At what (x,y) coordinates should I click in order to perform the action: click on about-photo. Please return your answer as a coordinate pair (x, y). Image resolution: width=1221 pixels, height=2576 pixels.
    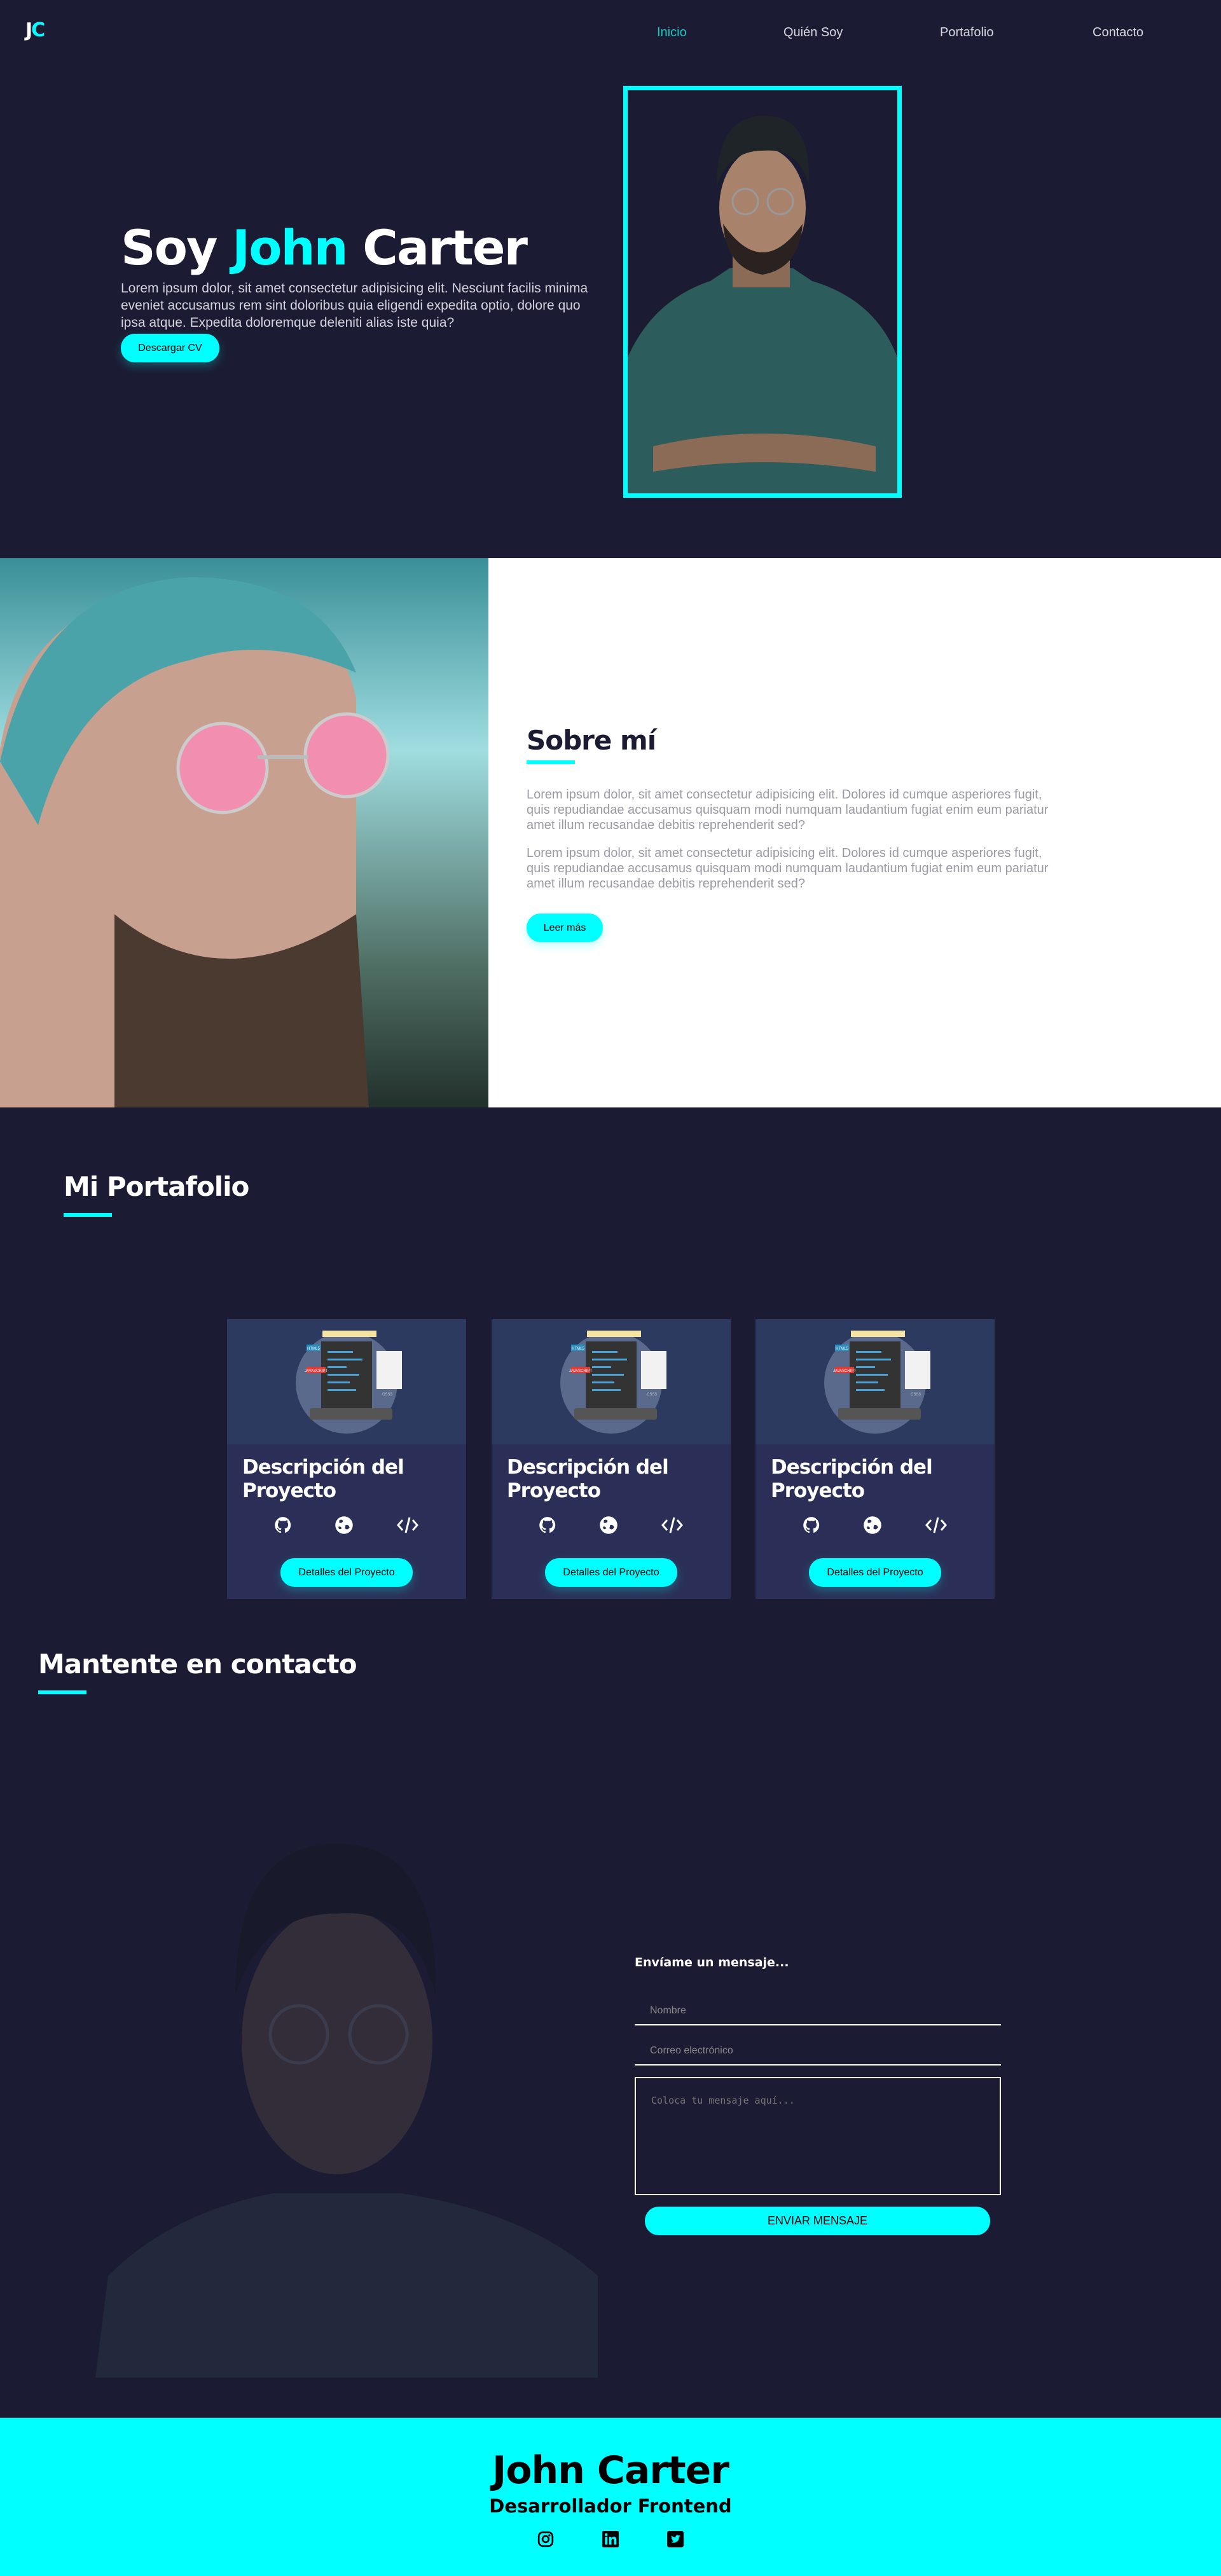
    Looking at the image, I should click on (244, 832).